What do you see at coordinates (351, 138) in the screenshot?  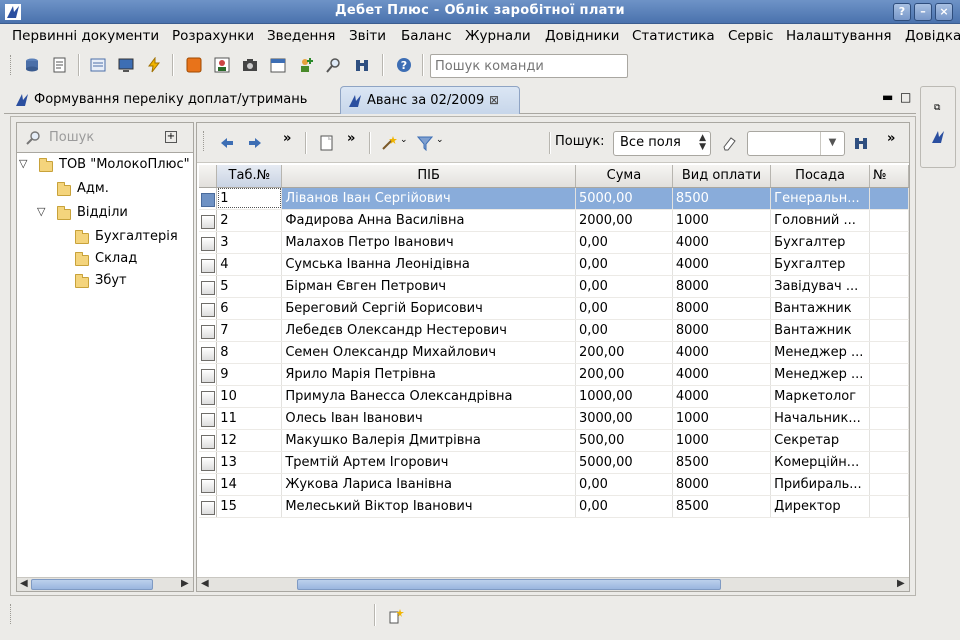 I see `more-chevron-icon: »` at bounding box center [351, 138].